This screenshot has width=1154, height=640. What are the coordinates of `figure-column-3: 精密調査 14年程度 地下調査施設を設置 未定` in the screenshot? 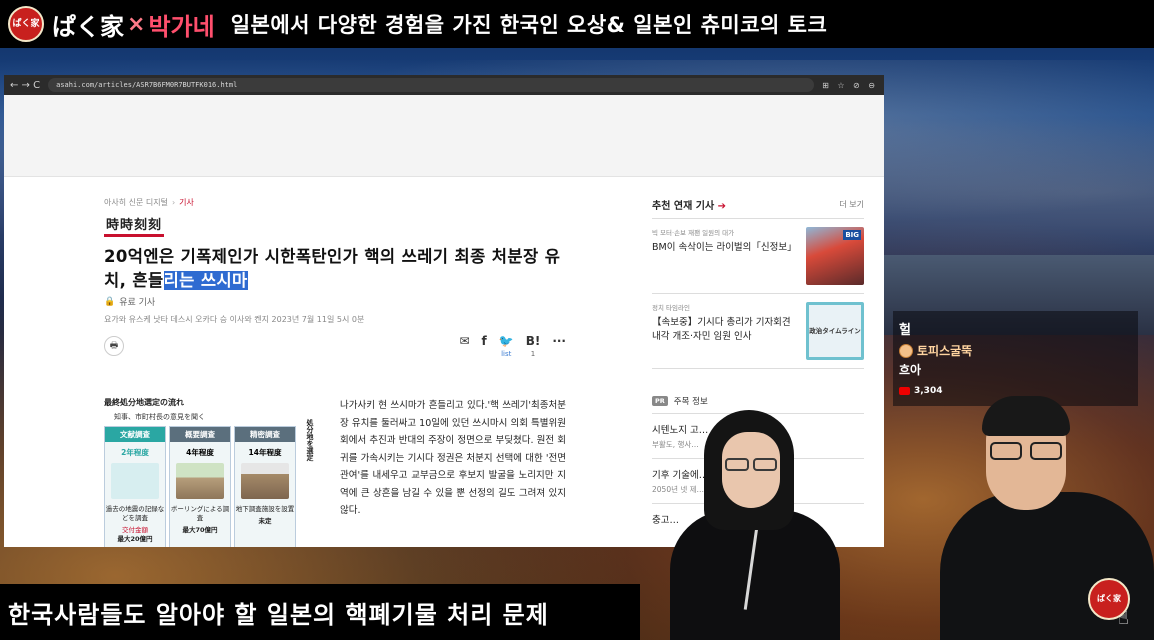 It's located at (265, 486).